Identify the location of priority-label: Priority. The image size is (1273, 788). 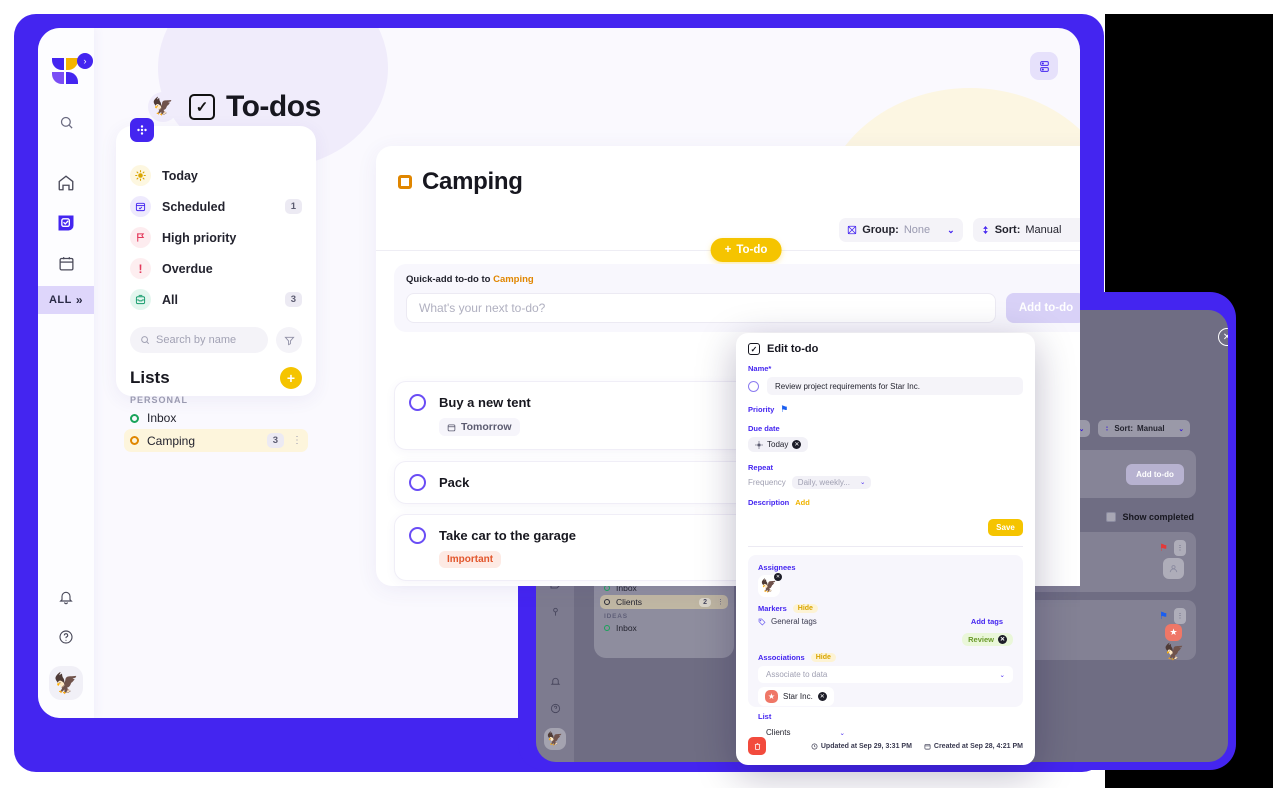
(761, 409).